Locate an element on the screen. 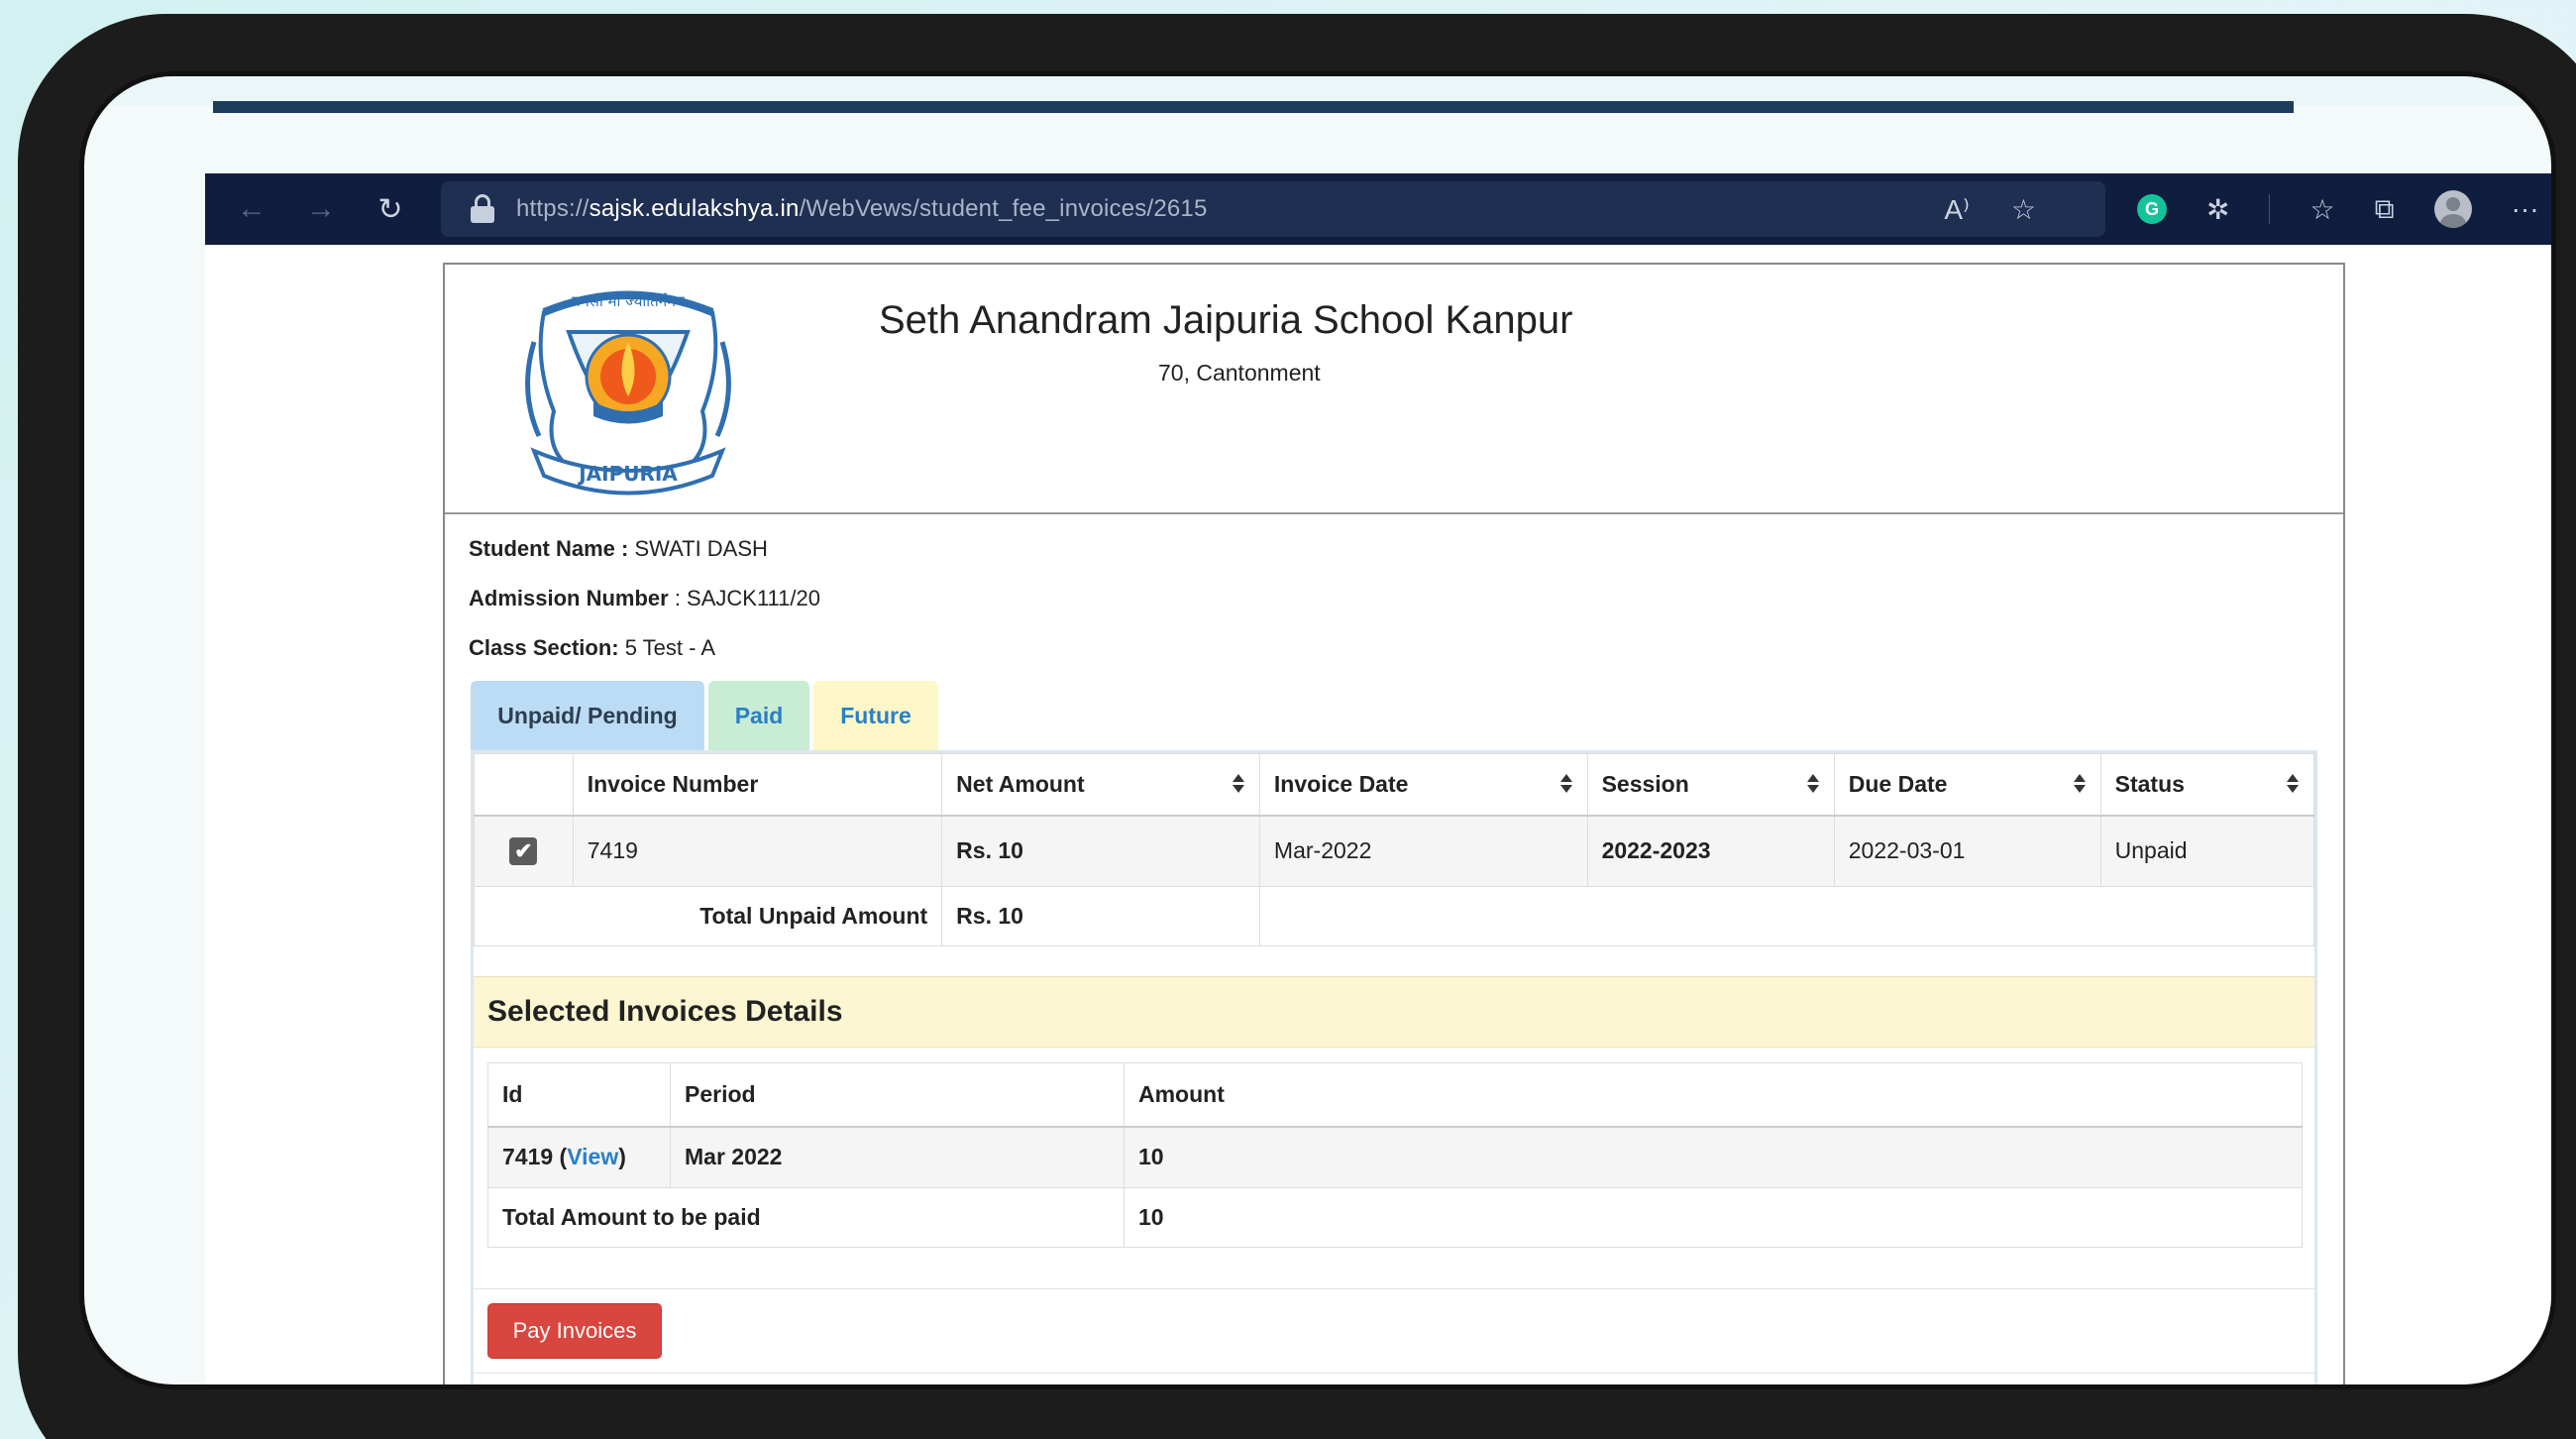 The width and height of the screenshot is (2576, 1439). amount-cell: 10 is located at coordinates (1713, 1157).